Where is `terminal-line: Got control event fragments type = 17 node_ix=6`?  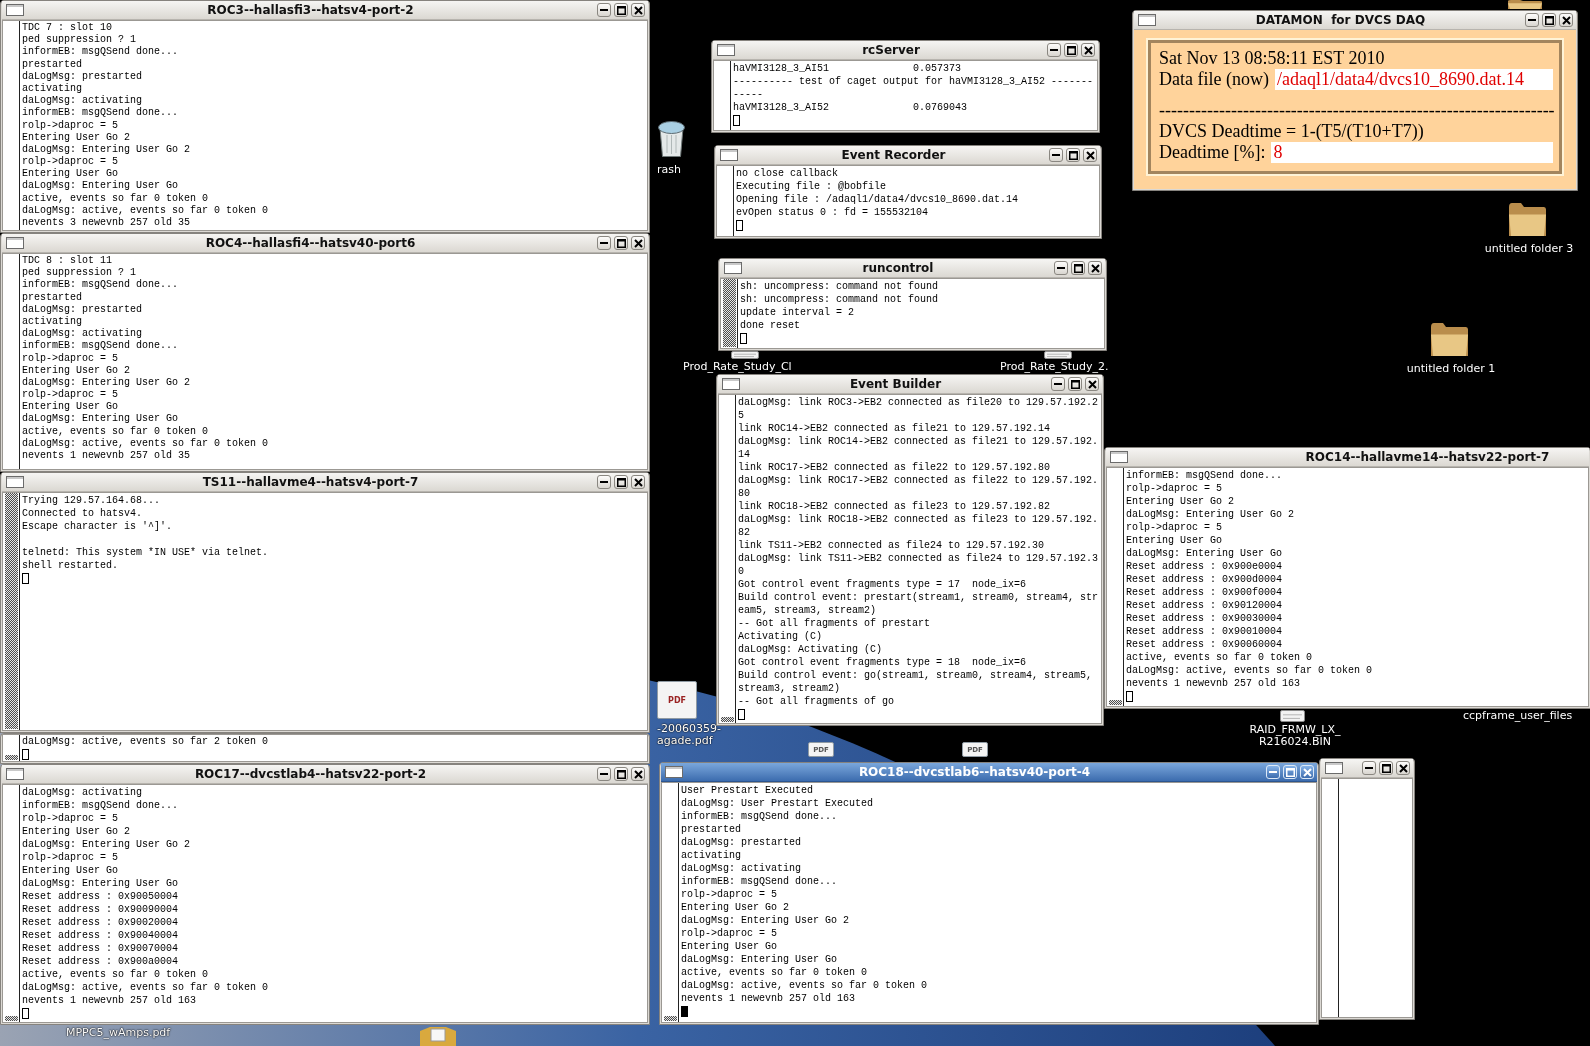
terminal-line: Got control event fragments type = 17 node_ix=6 is located at coordinates (883, 584).